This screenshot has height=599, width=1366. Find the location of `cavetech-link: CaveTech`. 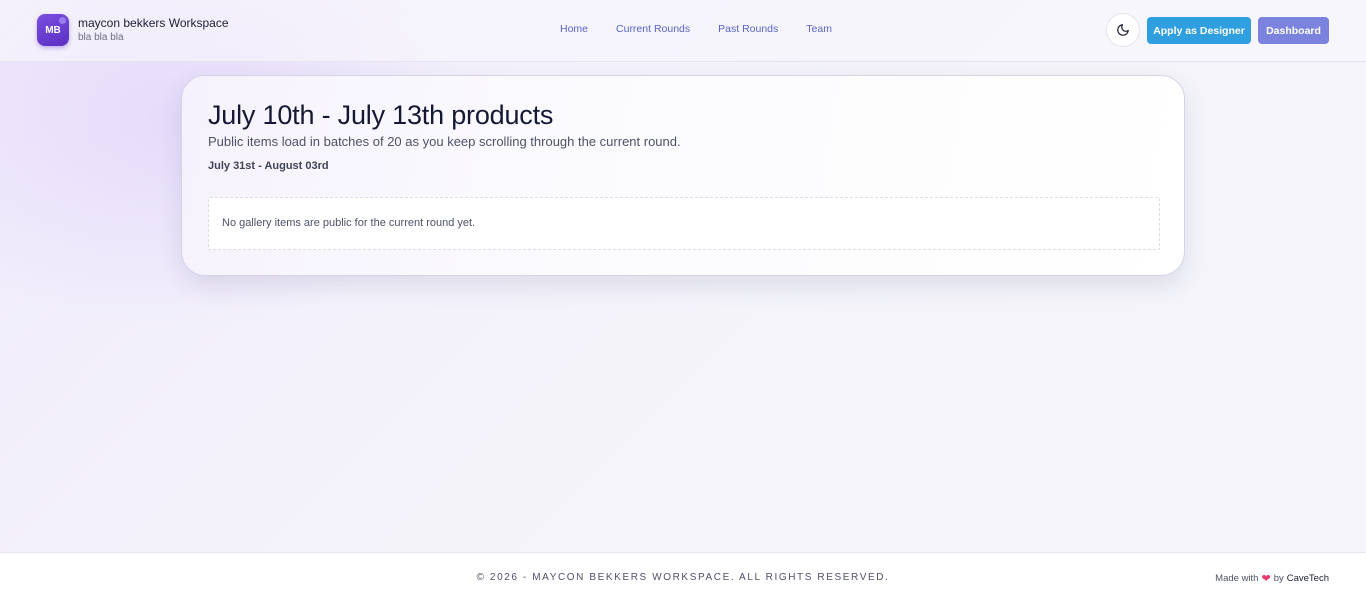

cavetech-link: CaveTech is located at coordinates (1308, 578).